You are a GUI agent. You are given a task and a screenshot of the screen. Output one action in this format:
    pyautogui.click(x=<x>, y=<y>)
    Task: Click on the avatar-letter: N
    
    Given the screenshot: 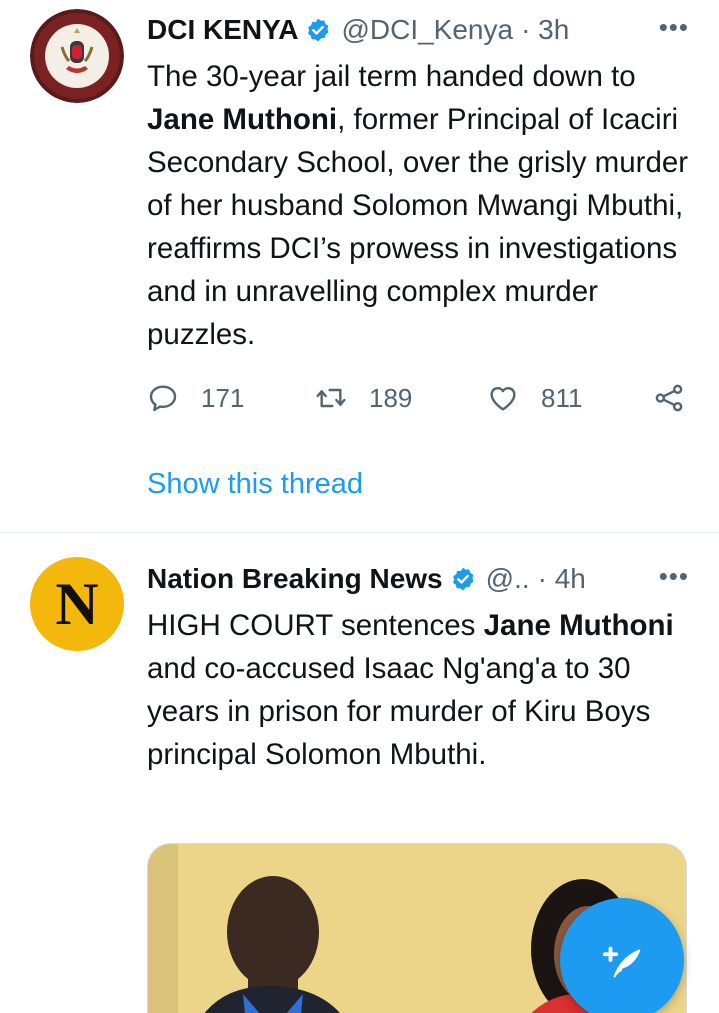 What is the action you would take?
    pyautogui.click(x=77, y=603)
    